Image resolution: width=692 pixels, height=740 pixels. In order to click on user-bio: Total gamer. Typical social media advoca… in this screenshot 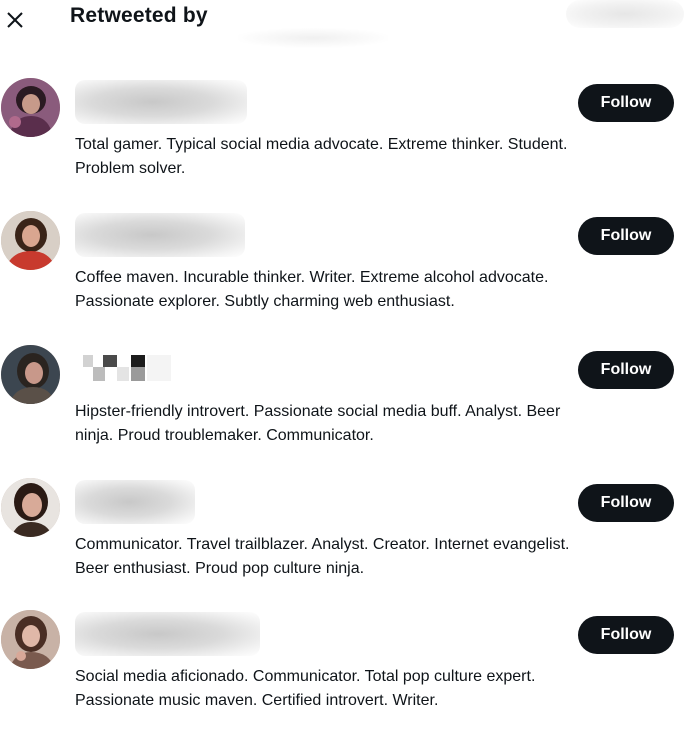, I will do `click(321, 156)`.